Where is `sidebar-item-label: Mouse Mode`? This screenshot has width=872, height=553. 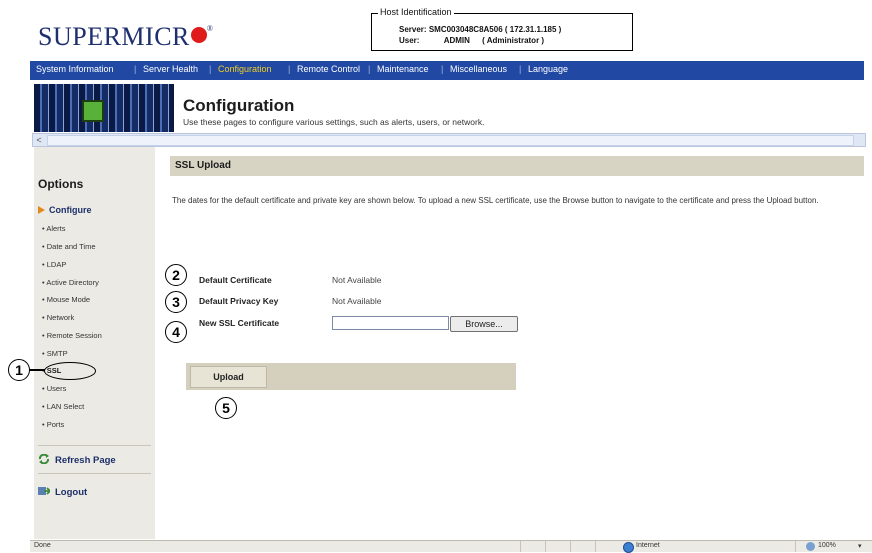
sidebar-item-label: Mouse Mode is located at coordinates (68, 299).